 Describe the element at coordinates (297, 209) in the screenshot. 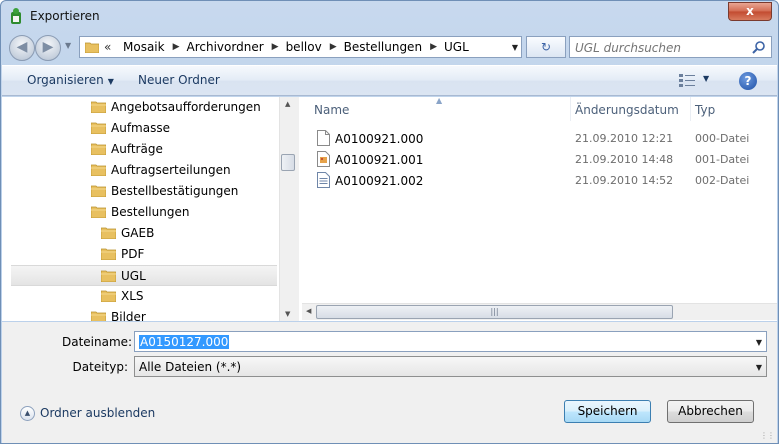

I see `pane-splitter` at that location.